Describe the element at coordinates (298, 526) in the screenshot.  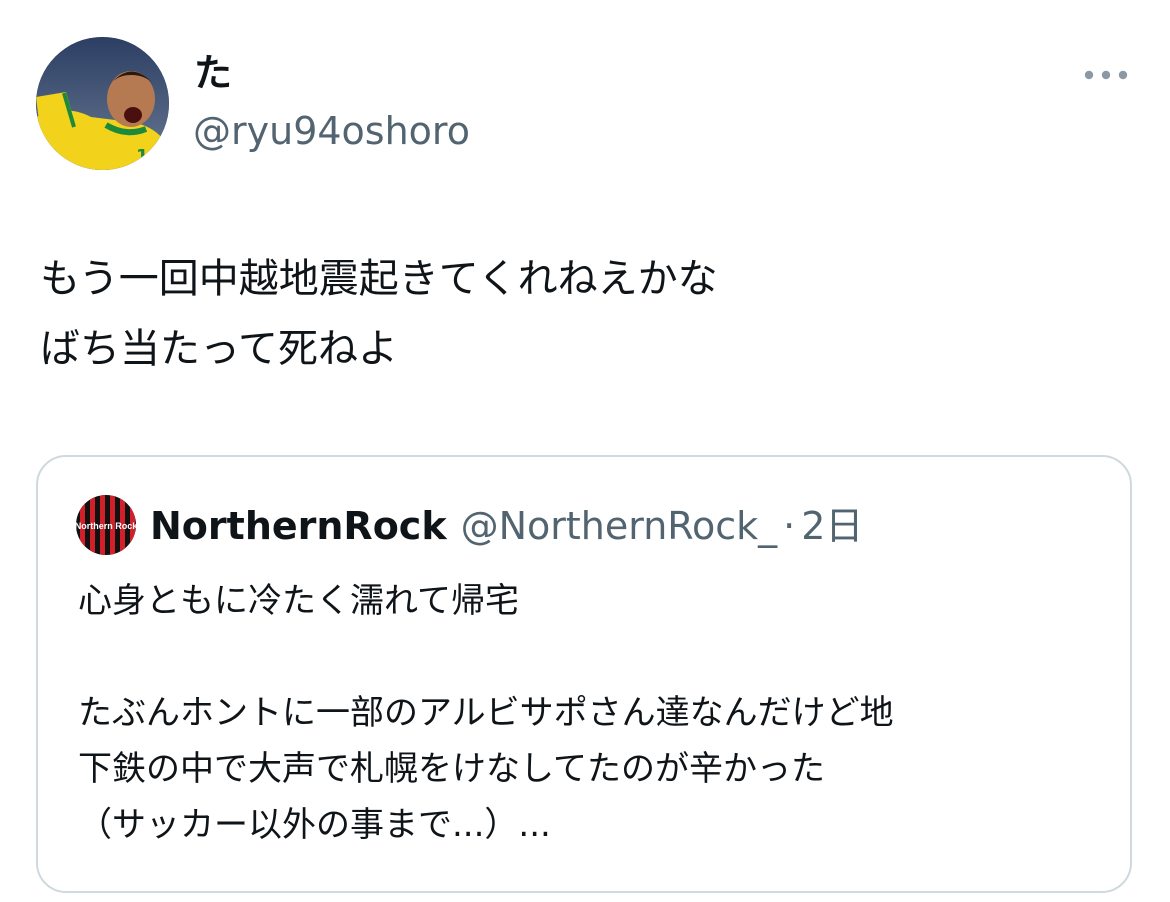
I see `quoted-author-display-name: NorthernRock` at that location.